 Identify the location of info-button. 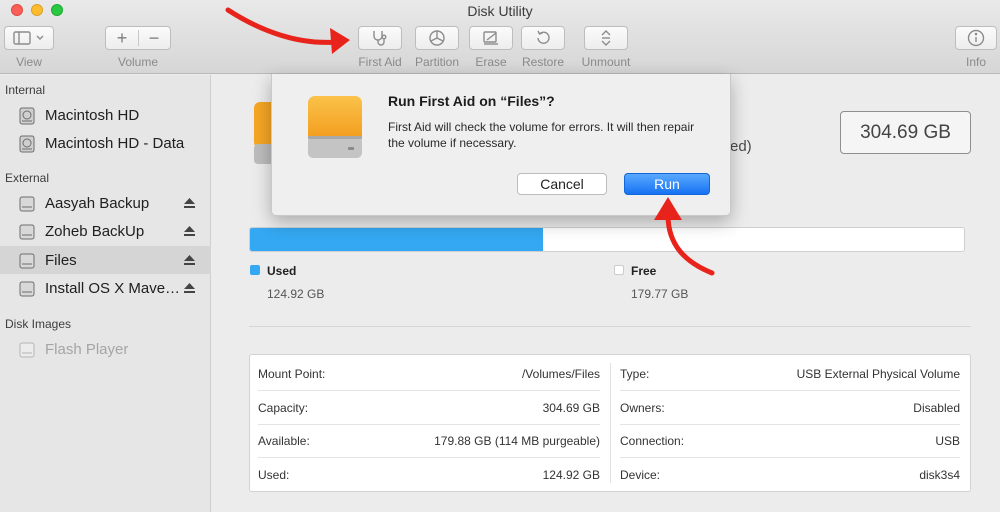
(976, 38).